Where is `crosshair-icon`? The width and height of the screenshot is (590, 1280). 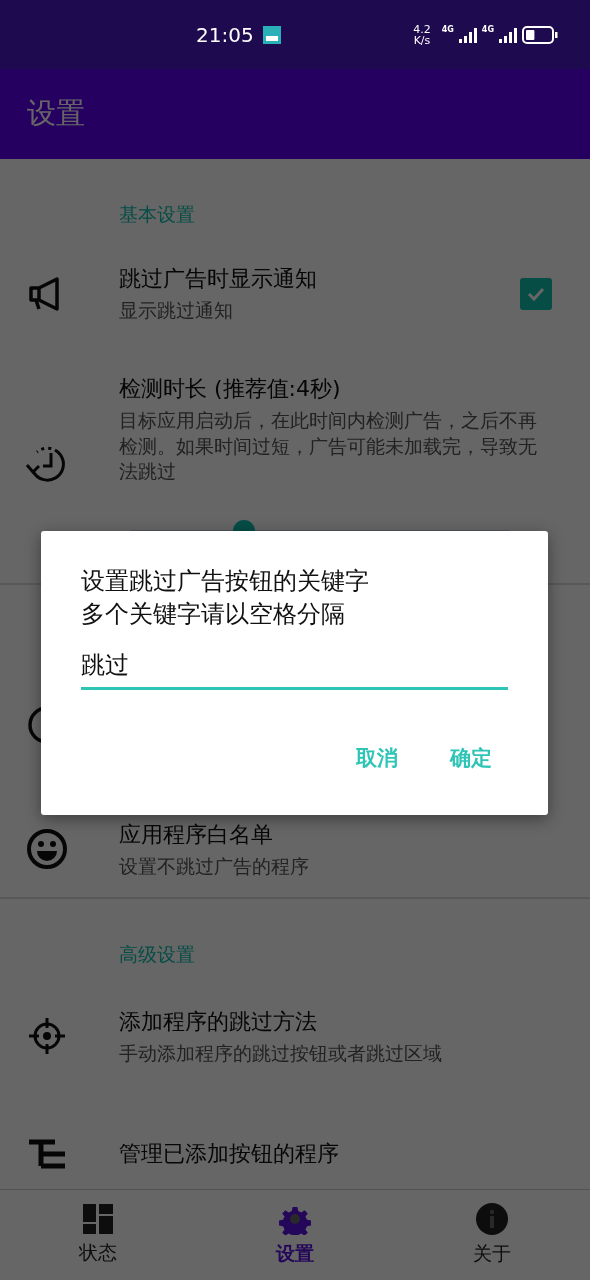 crosshair-icon is located at coordinates (47, 1036).